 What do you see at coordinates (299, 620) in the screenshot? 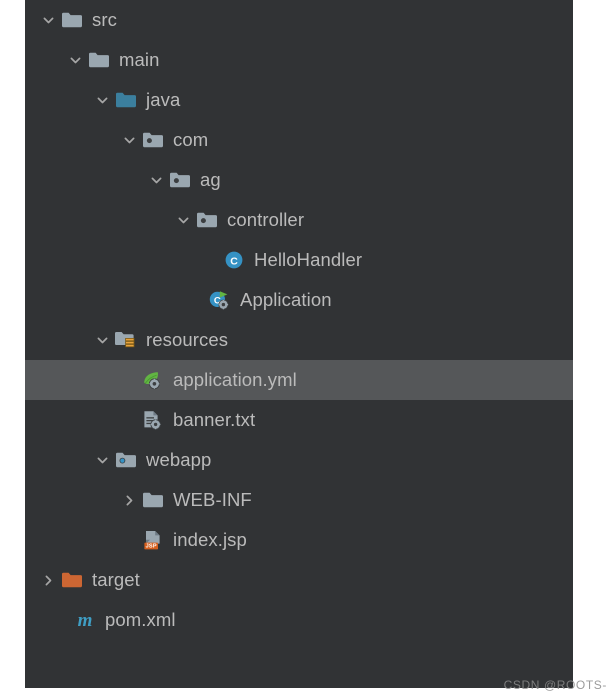
I see `tree-row: m pom.xml` at bounding box center [299, 620].